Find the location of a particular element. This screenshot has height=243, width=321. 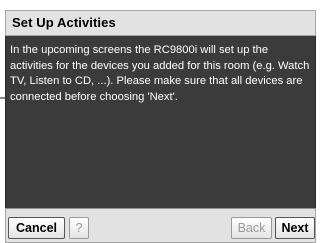

button-bar: Cancel ? Back Next is located at coordinates (160, 225).